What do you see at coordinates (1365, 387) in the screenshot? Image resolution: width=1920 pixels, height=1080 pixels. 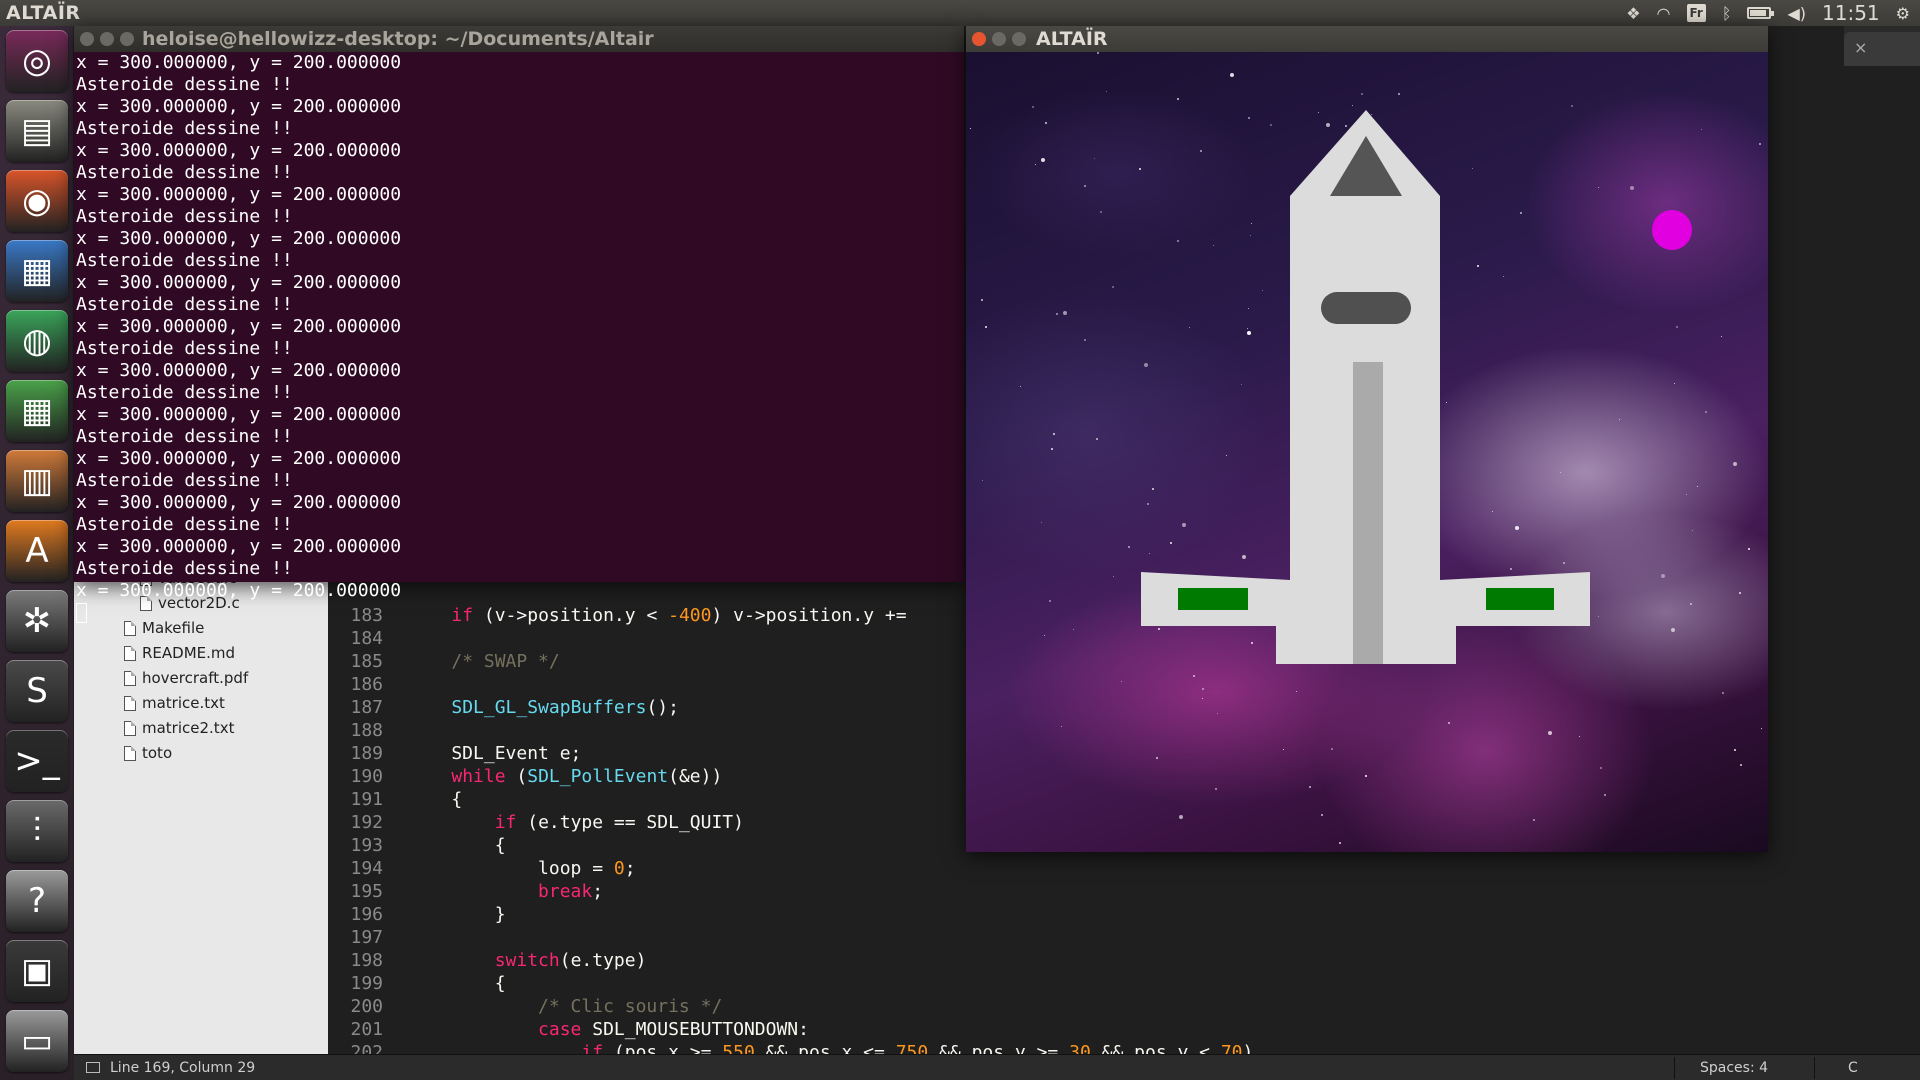 I see `spaceship` at bounding box center [1365, 387].